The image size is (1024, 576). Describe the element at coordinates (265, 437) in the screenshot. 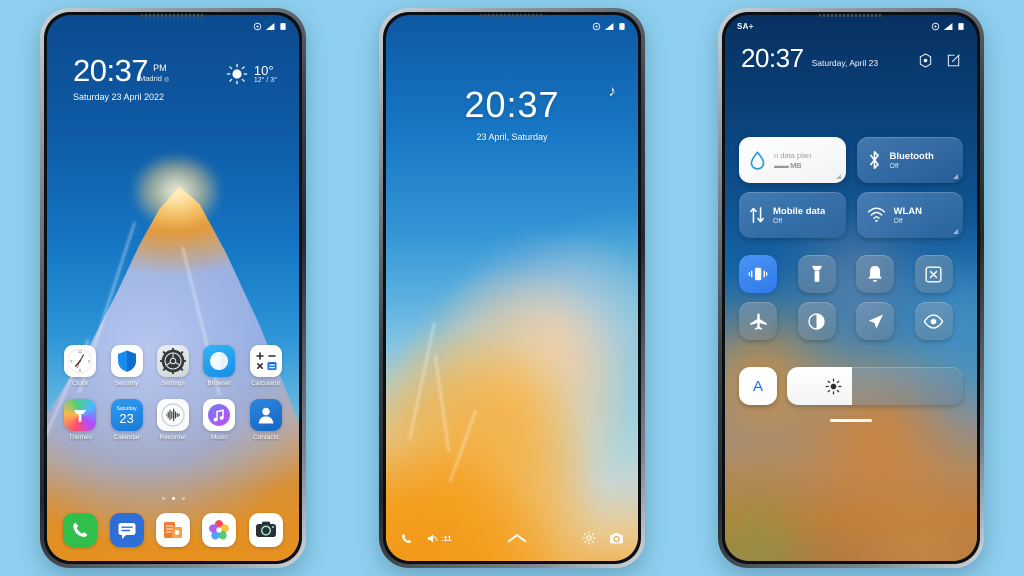

I see `app-label: Contacts` at that location.